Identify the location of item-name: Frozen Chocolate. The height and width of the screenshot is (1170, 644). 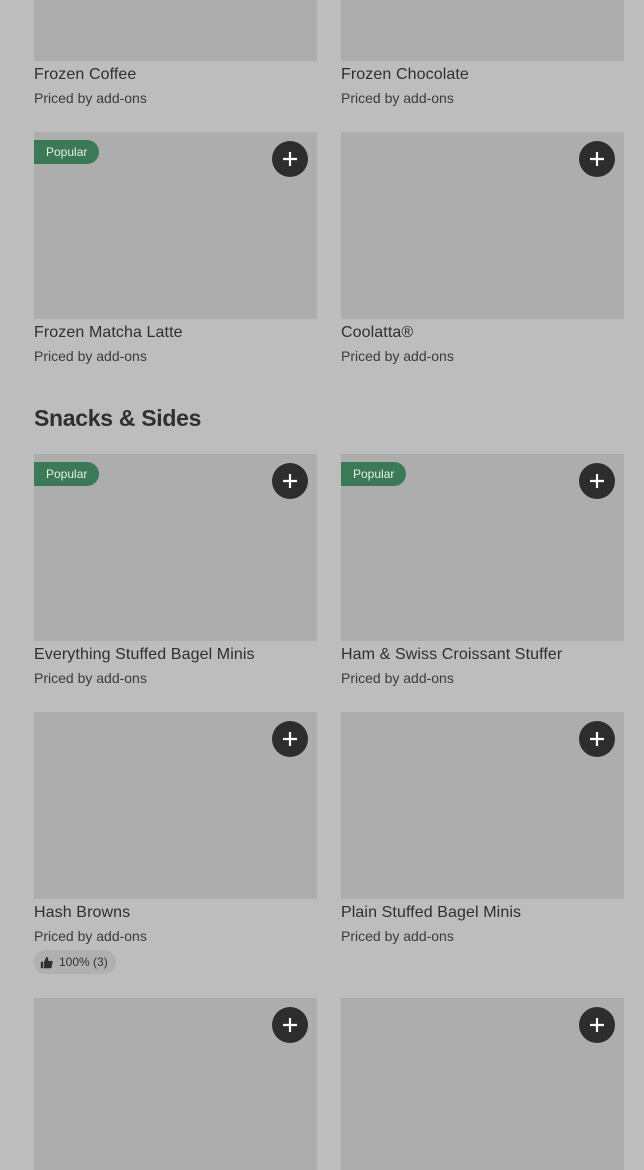
(405, 74).